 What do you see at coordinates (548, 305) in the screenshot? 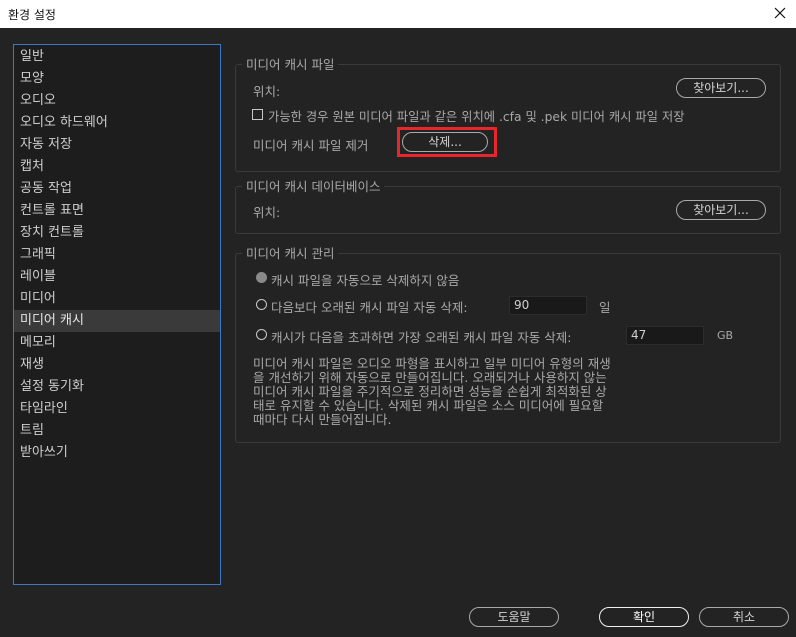
I see `older-days-input: 90` at bounding box center [548, 305].